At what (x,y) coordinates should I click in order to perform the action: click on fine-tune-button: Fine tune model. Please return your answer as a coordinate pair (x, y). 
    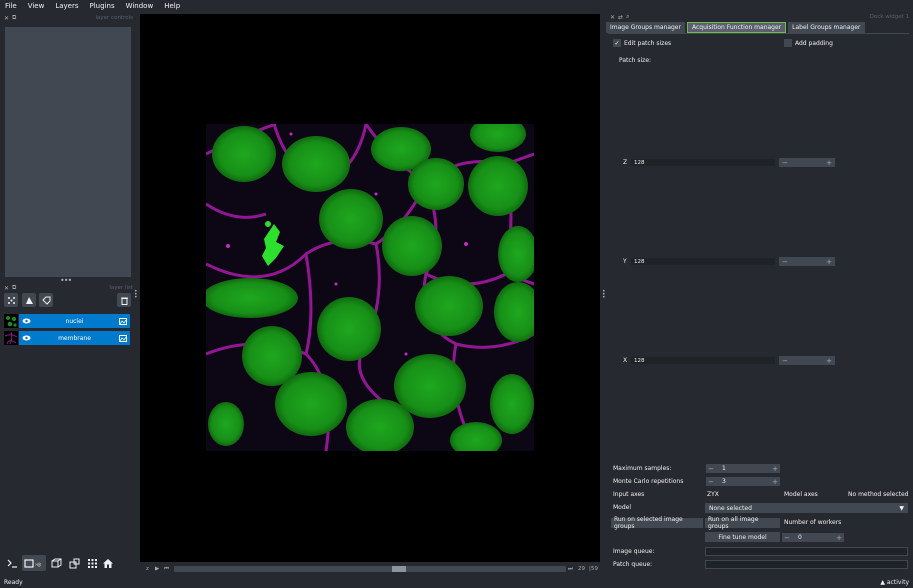
    Looking at the image, I should click on (742, 537).